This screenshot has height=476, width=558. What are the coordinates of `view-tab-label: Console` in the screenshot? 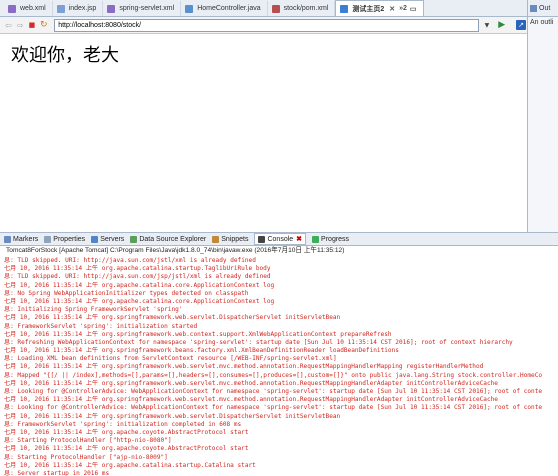 It's located at (280, 239).